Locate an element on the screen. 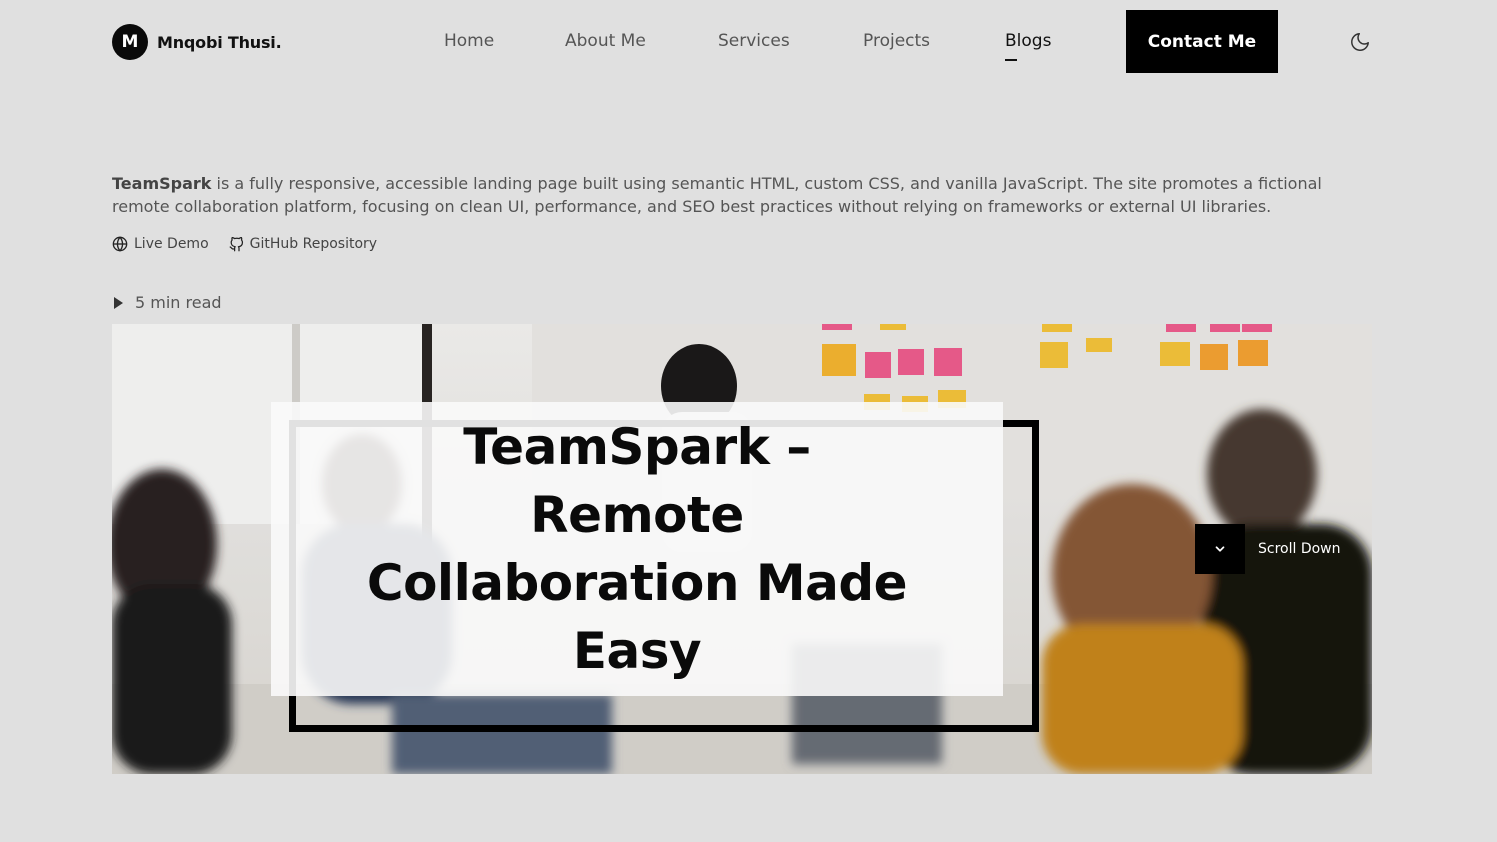  post-links: Live Demo GitHub Repository is located at coordinates (254, 244).